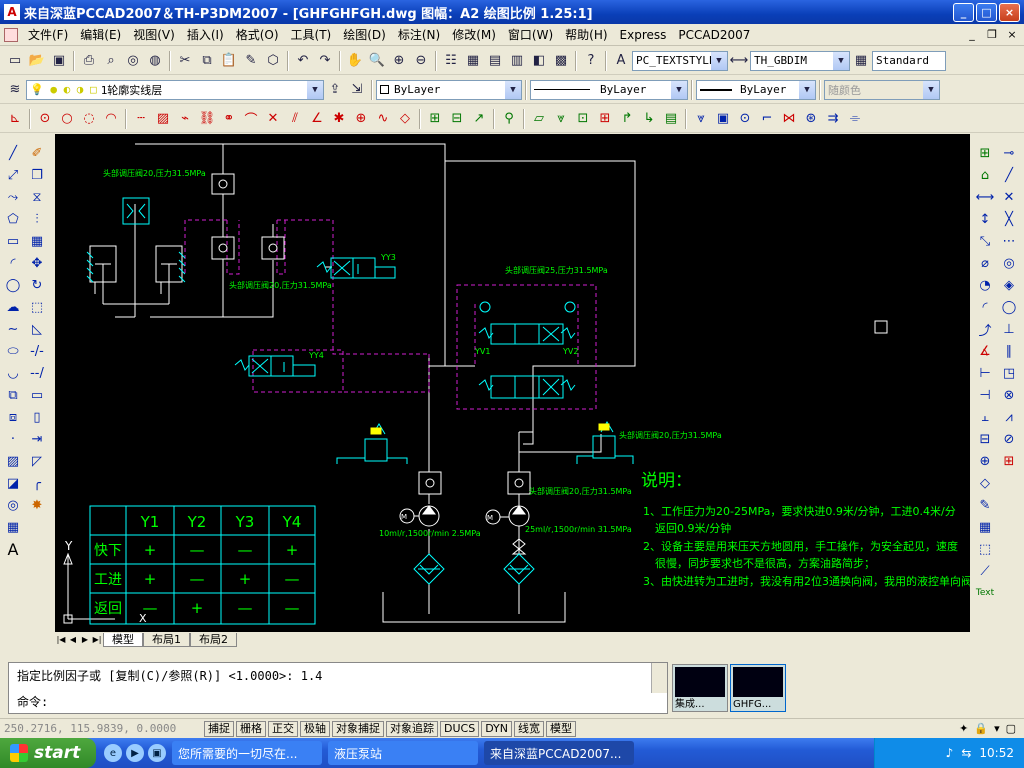 The height and width of the screenshot is (768, 1024). What do you see at coordinates (358, 728) in the screenshot?
I see `osnap-toggle: 对象捕捉` at bounding box center [358, 728].